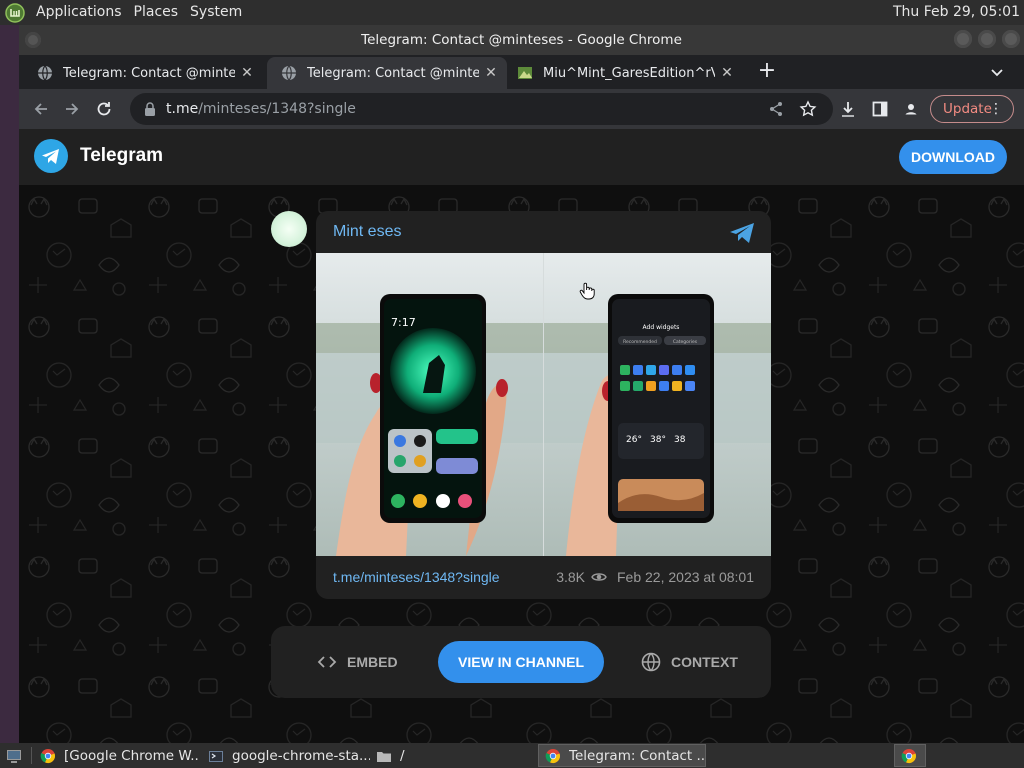  Describe the element at coordinates (104, 109) in the screenshot. I see `reload-icon` at that location.